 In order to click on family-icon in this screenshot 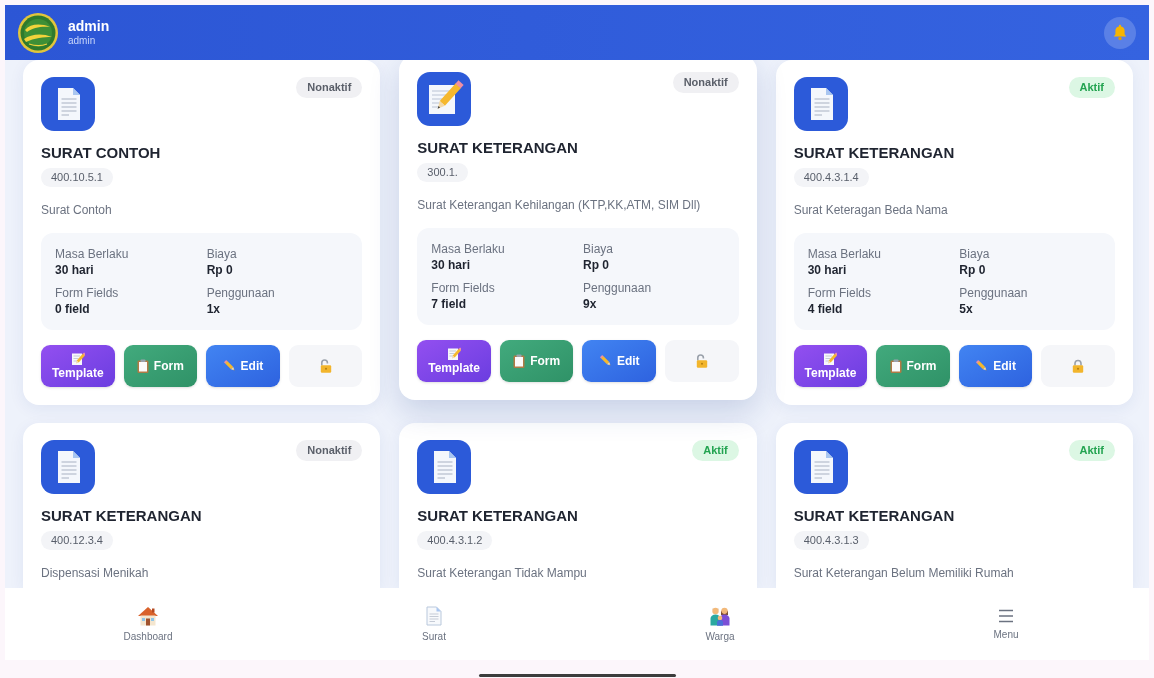, I will do `click(720, 615)`.